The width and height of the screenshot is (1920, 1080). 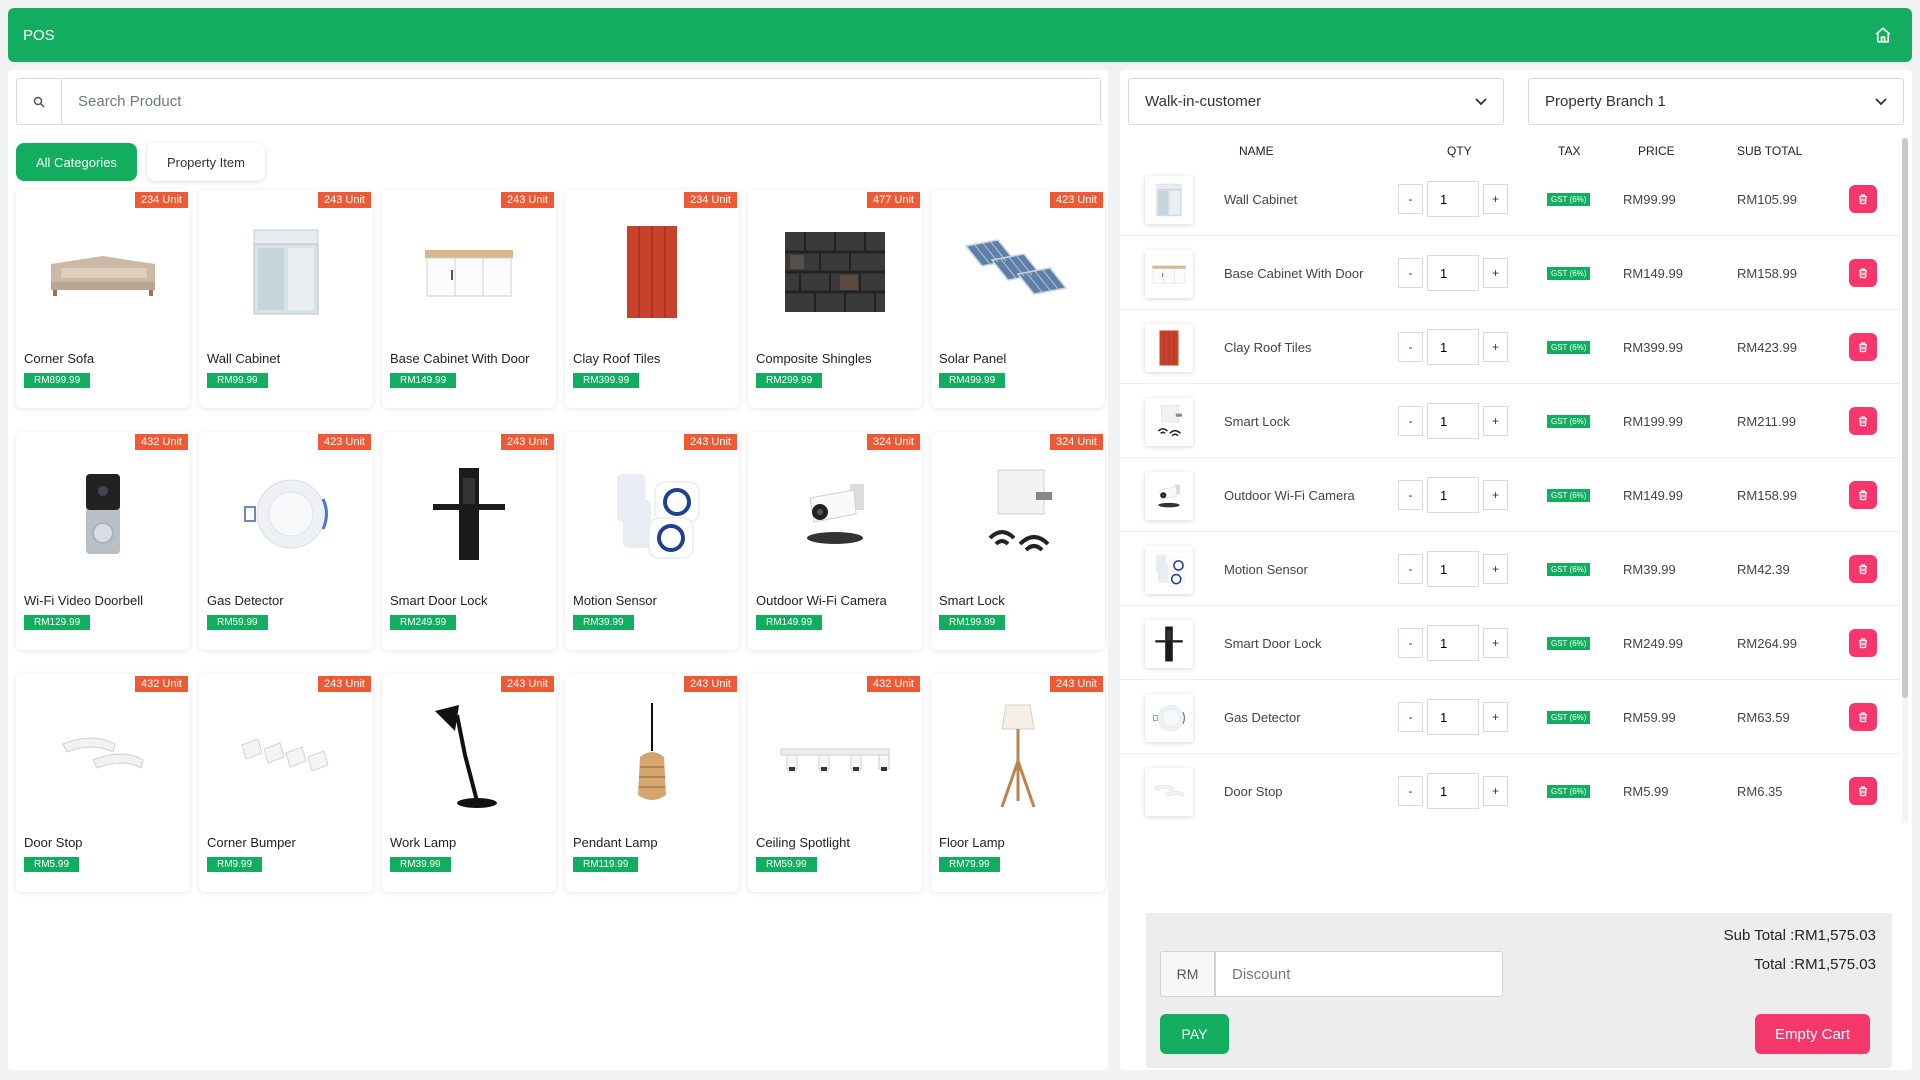 What do you see at coordinates (1510, 421) in the screenshot?
I see `cart-row: Smart Lock - + GST (6%) RM199.99 RM211.99` at bounding box center [1510, 421].